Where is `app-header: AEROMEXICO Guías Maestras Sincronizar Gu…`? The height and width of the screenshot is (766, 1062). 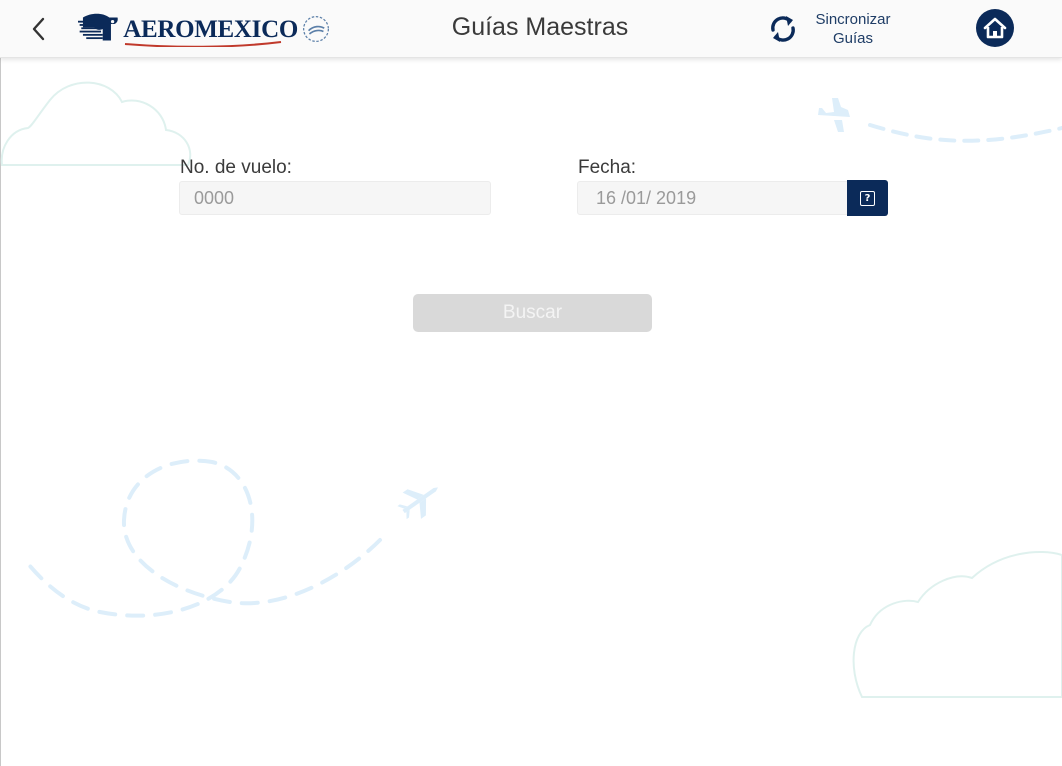 app-header: AEROMEXICO Guías Maestras Sincronizar Gu… is located at coordinates (531, 29).